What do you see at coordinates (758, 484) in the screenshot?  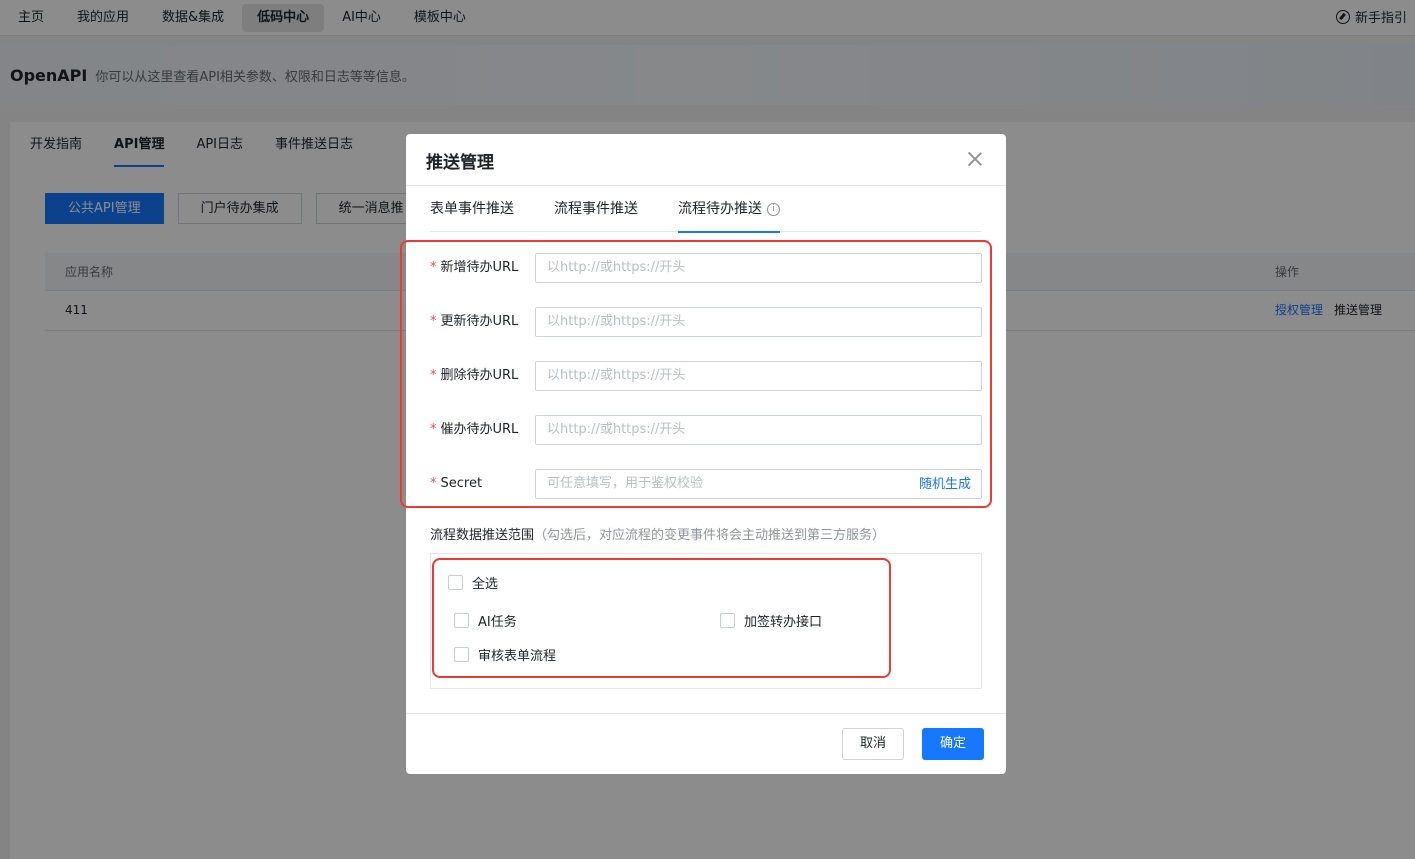 I see `secret-input: 可任意填写，用于鉴权校验 随机生成` at bounding box center [758, 484].